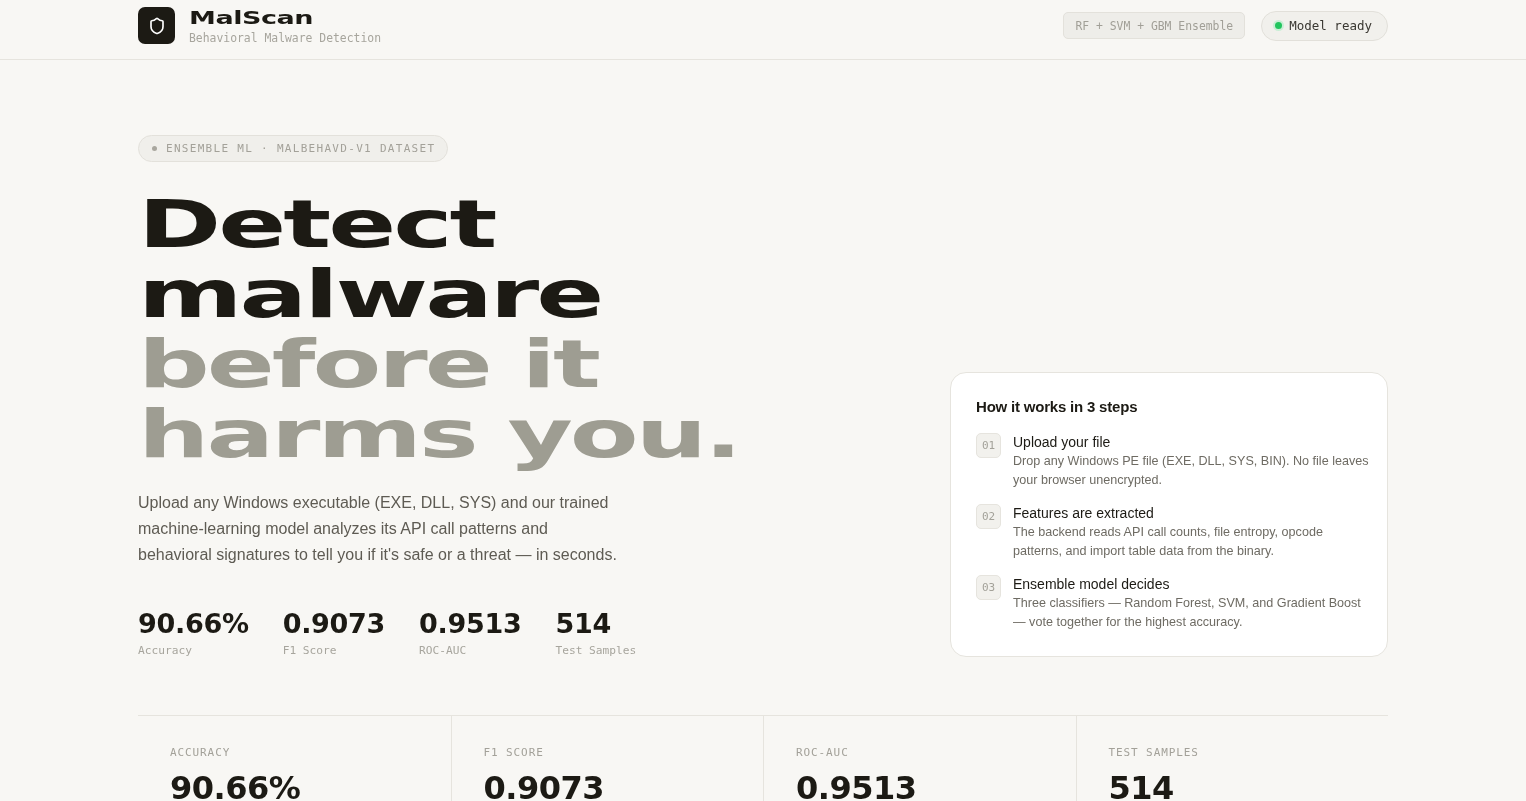 This screenshot has height=801, width=1526. Describe the element at coordinates (156, 25) in the screenshot. I see `shield-icon` at that location.